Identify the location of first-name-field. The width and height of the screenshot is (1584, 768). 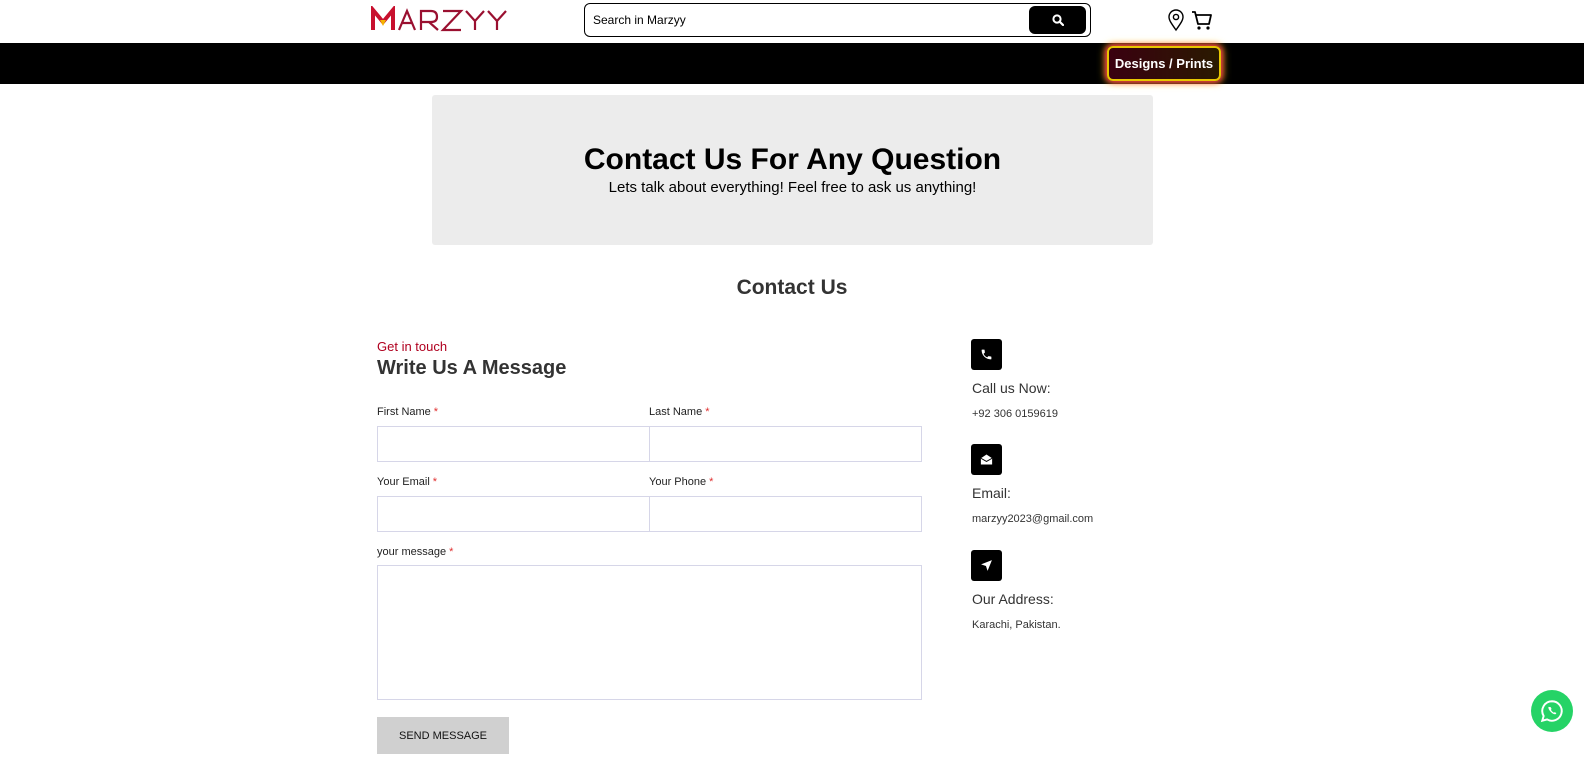
(513, 444).